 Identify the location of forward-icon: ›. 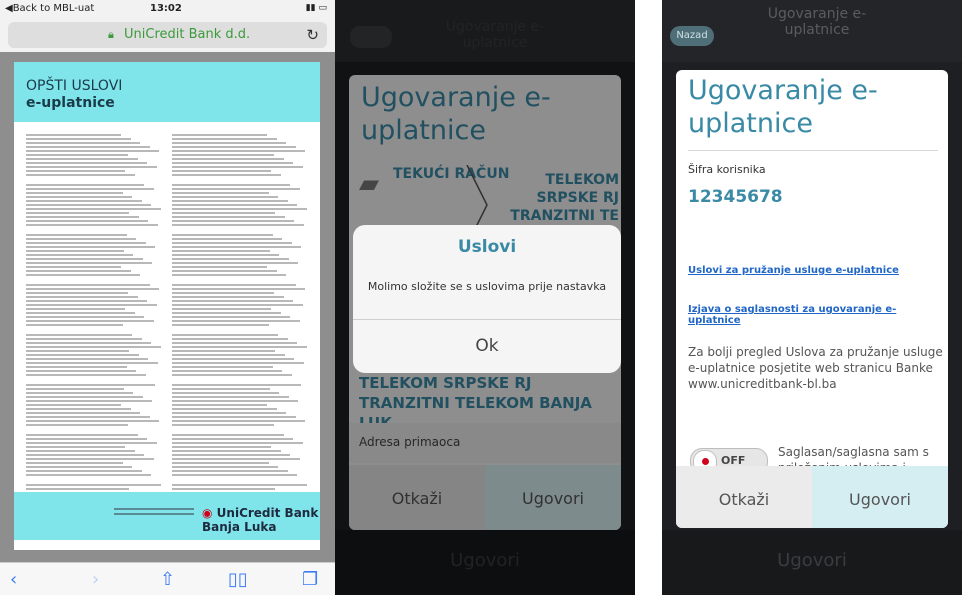
(95, 579).